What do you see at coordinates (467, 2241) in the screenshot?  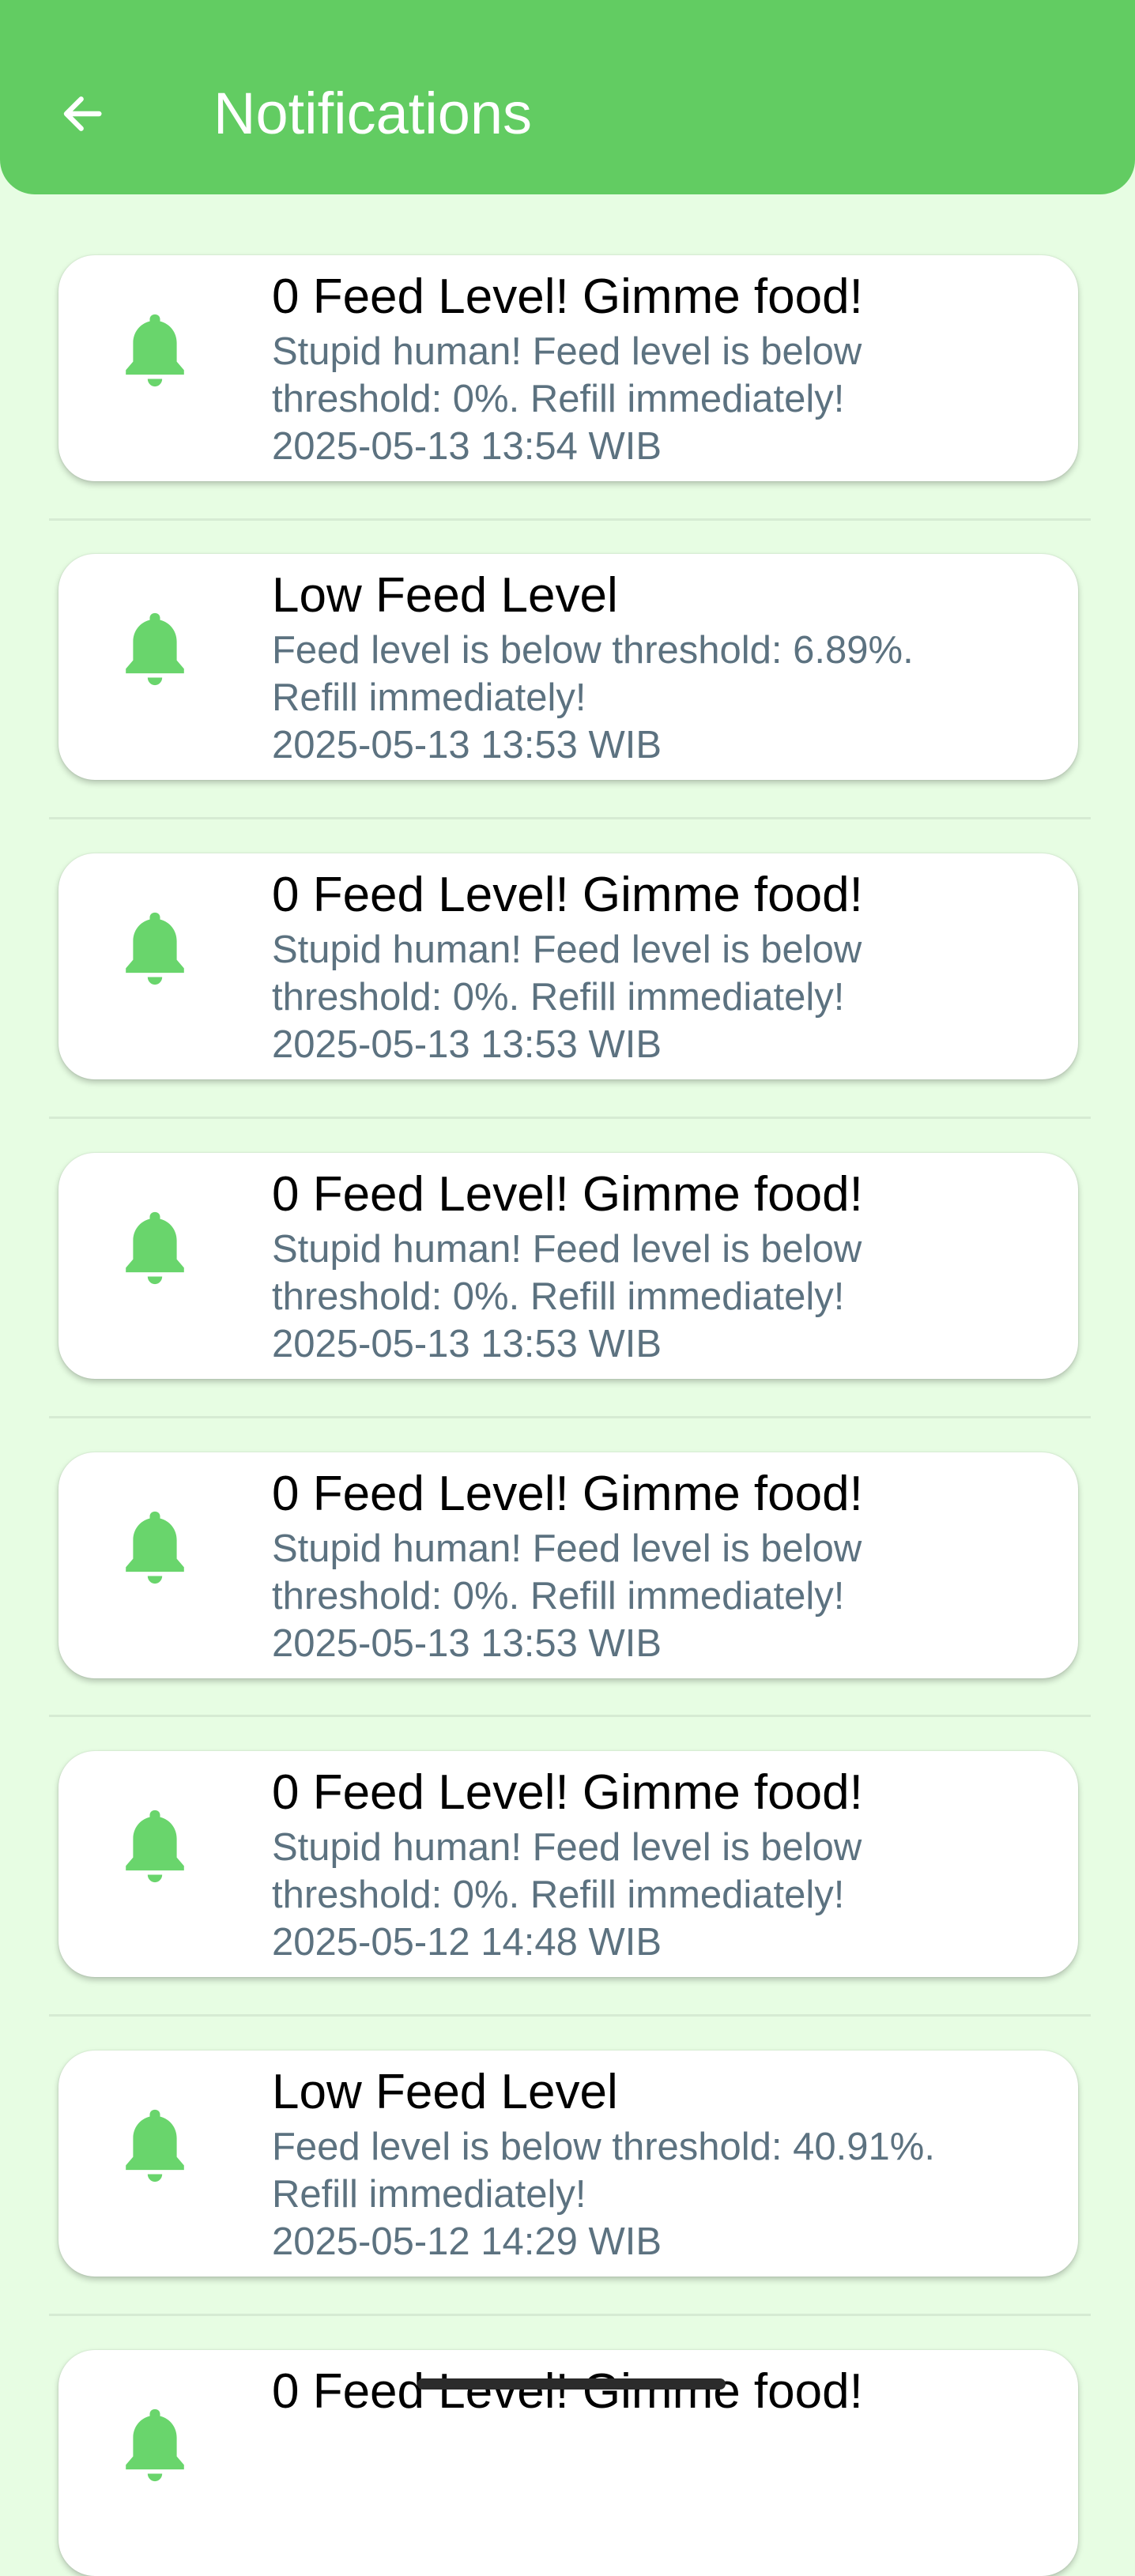 I see `notification-timestamp: 2025-05-12 14:29 WIB` at bounding box center [467, 2241].